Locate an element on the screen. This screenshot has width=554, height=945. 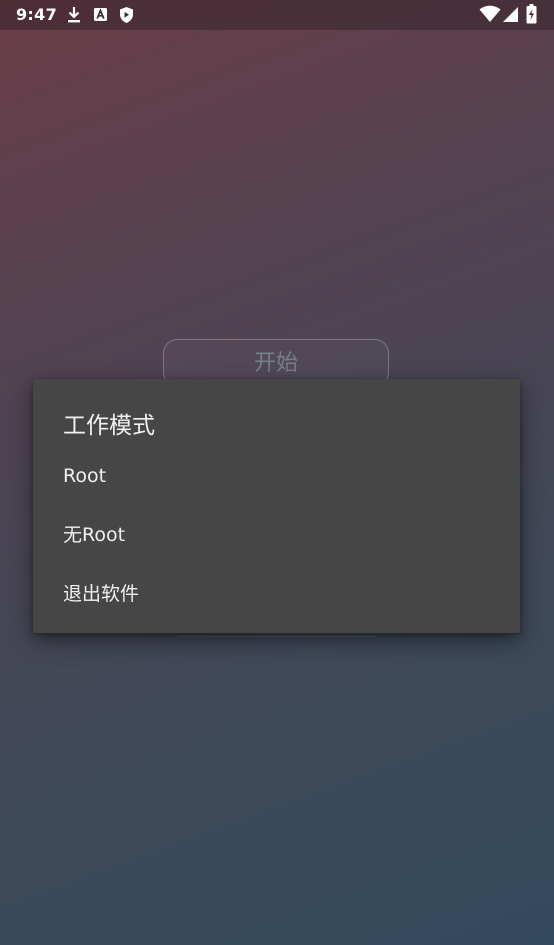
dialog-title: 工作模式 is located at coordinates (109, 426).